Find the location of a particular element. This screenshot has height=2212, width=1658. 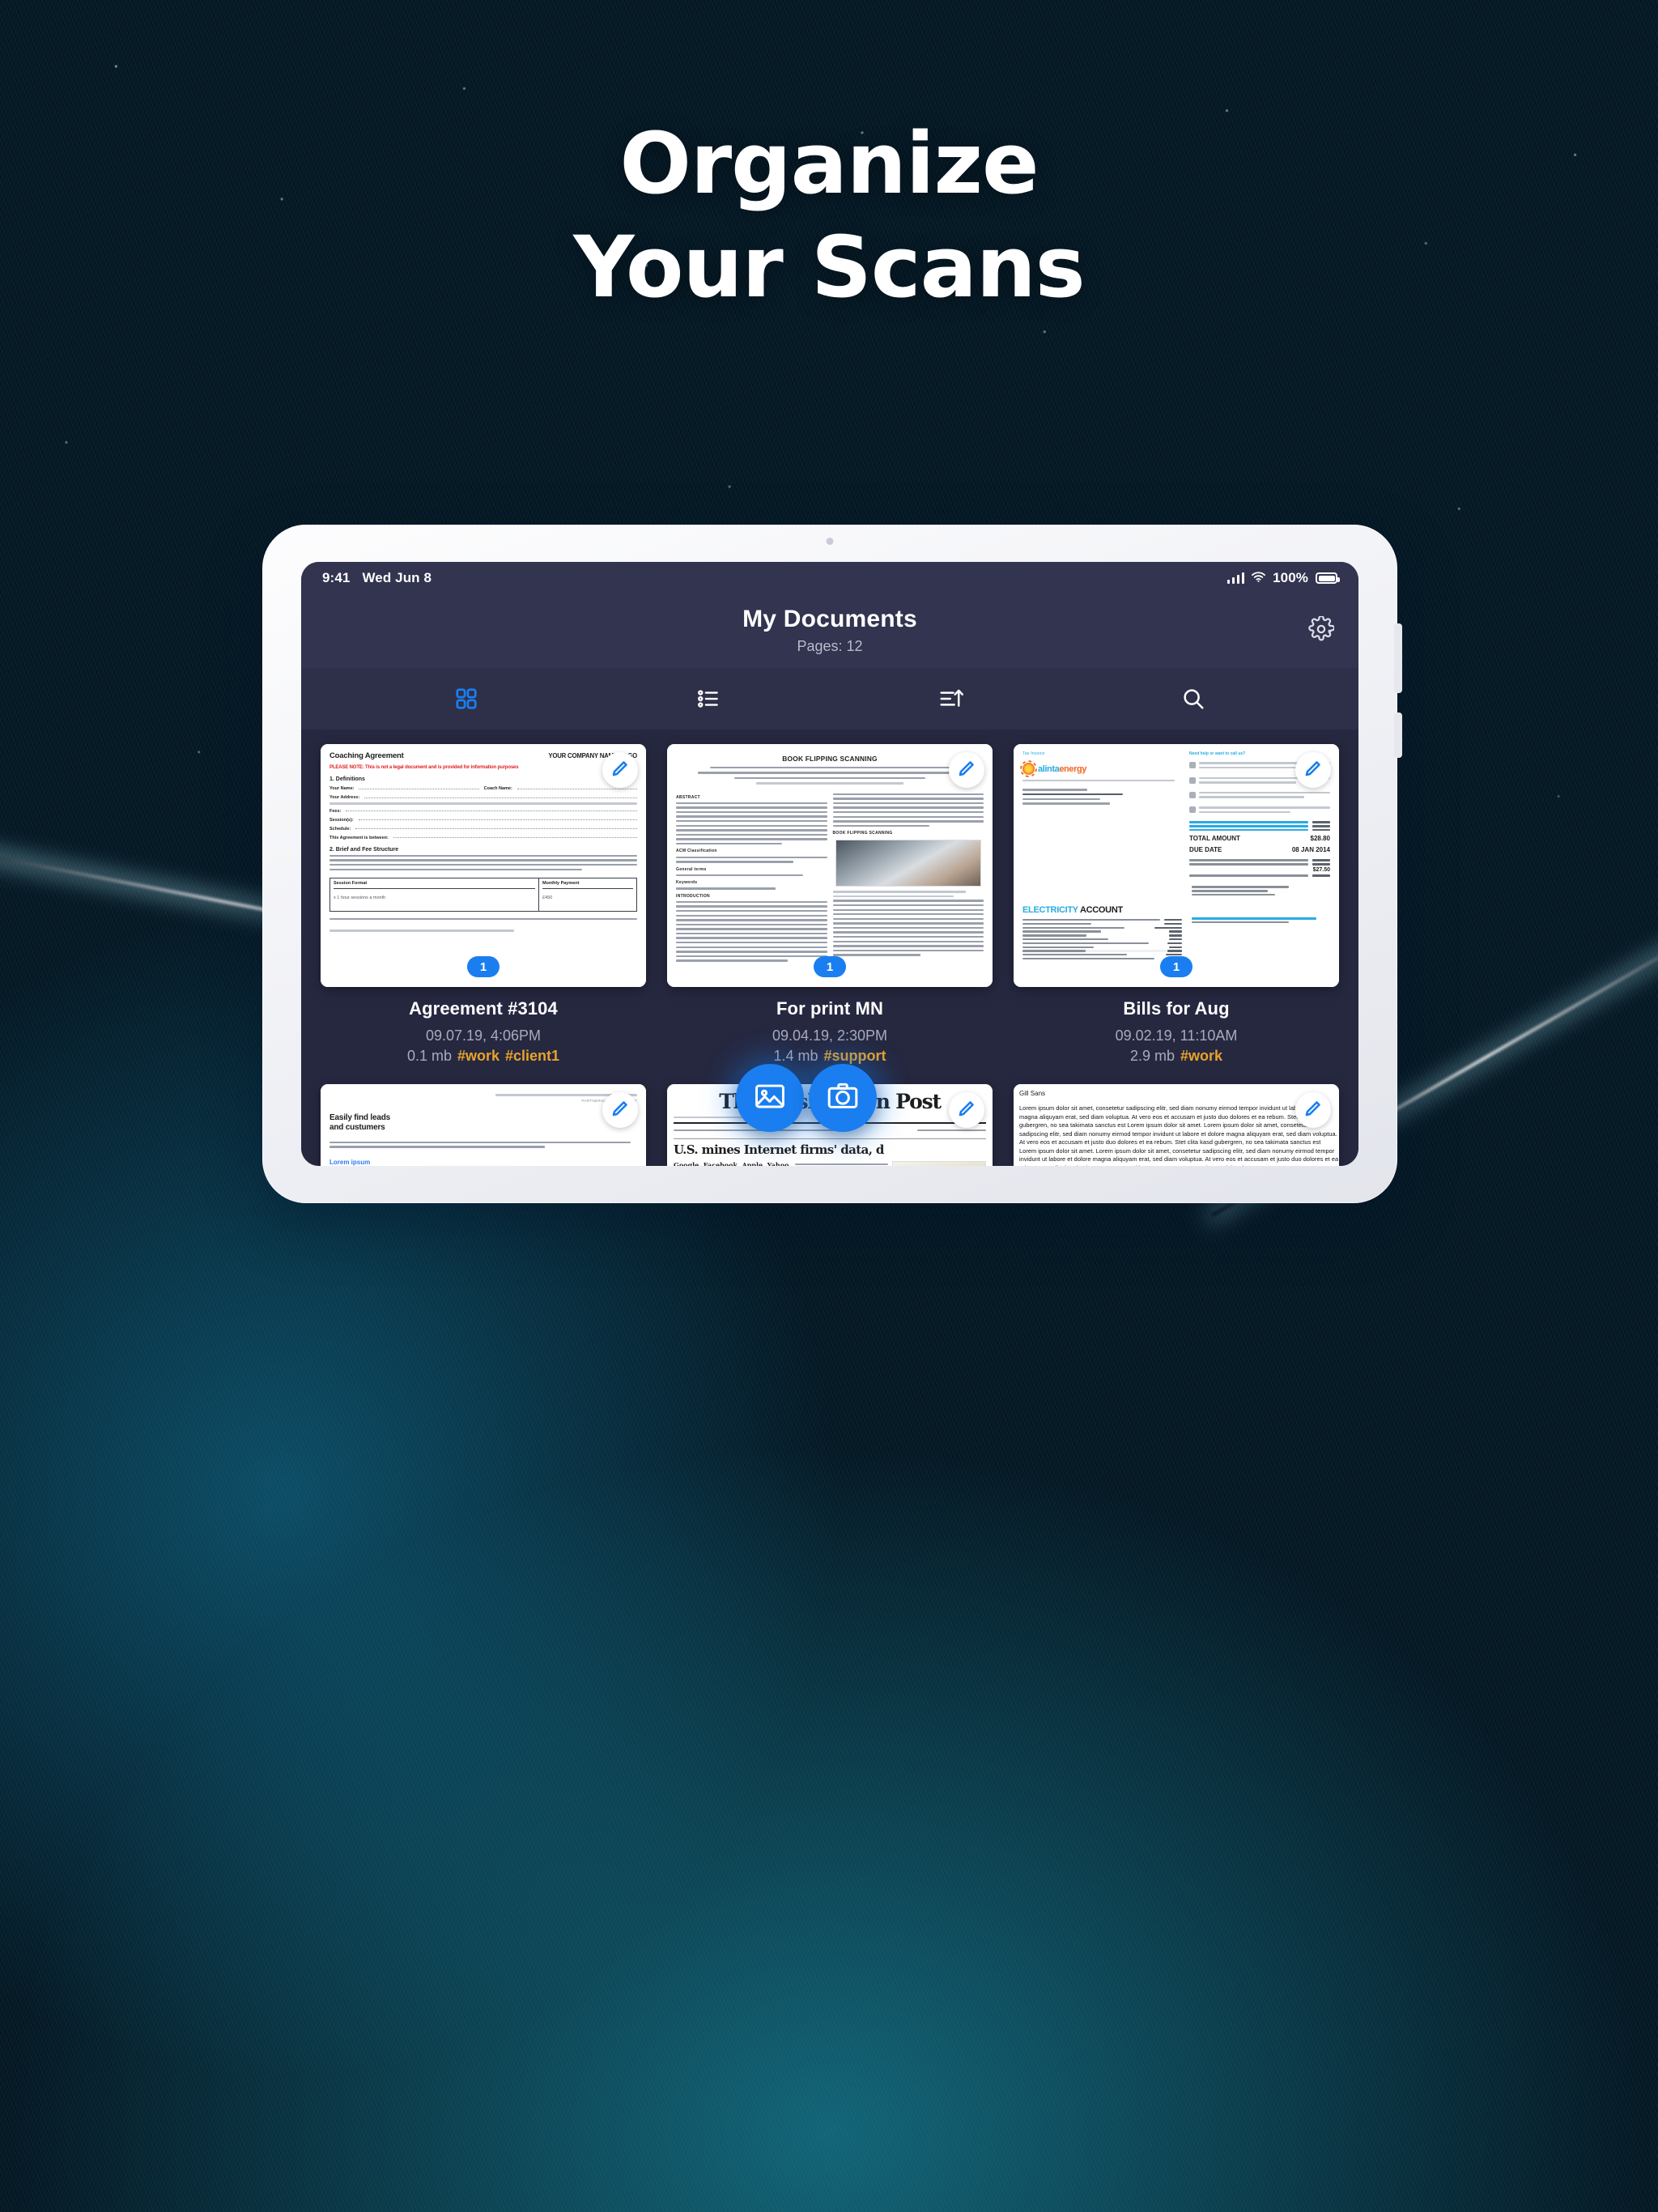

document-date: 09.04.19, 2:30PM is located at coordinates (830, 1036).